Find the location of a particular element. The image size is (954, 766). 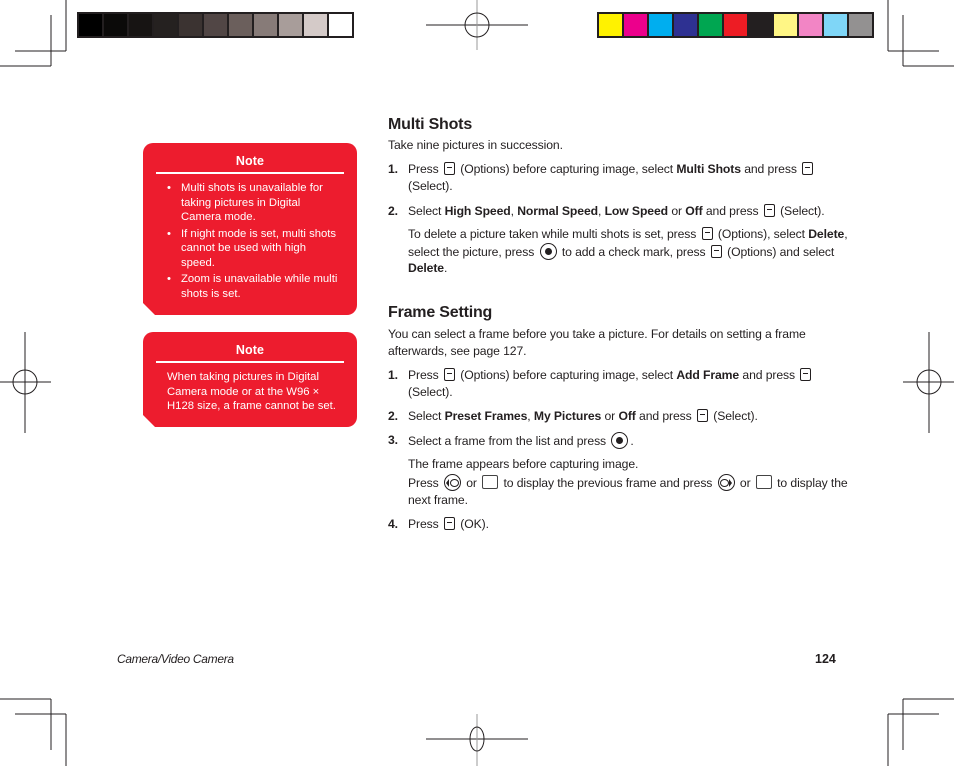

registration-target-right is located at coordinates (928, 382).